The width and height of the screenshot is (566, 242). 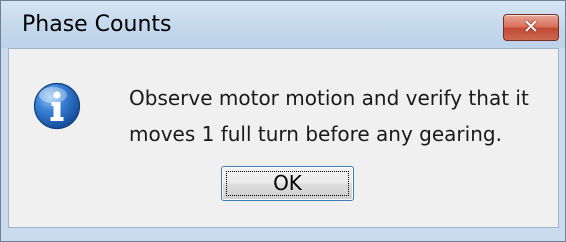 I want to click on information-icon, so click(x=57, y=106).